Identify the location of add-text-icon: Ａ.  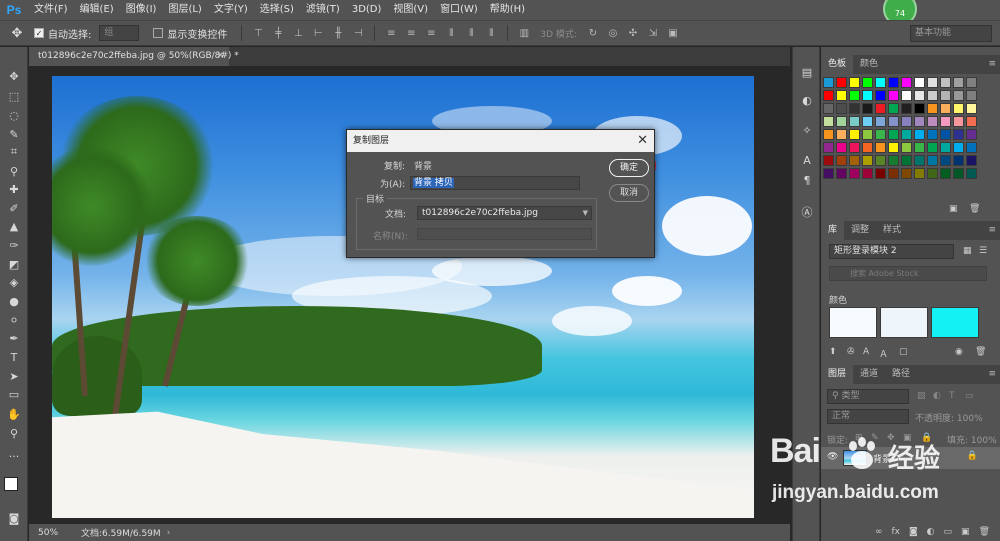
(883, 353).